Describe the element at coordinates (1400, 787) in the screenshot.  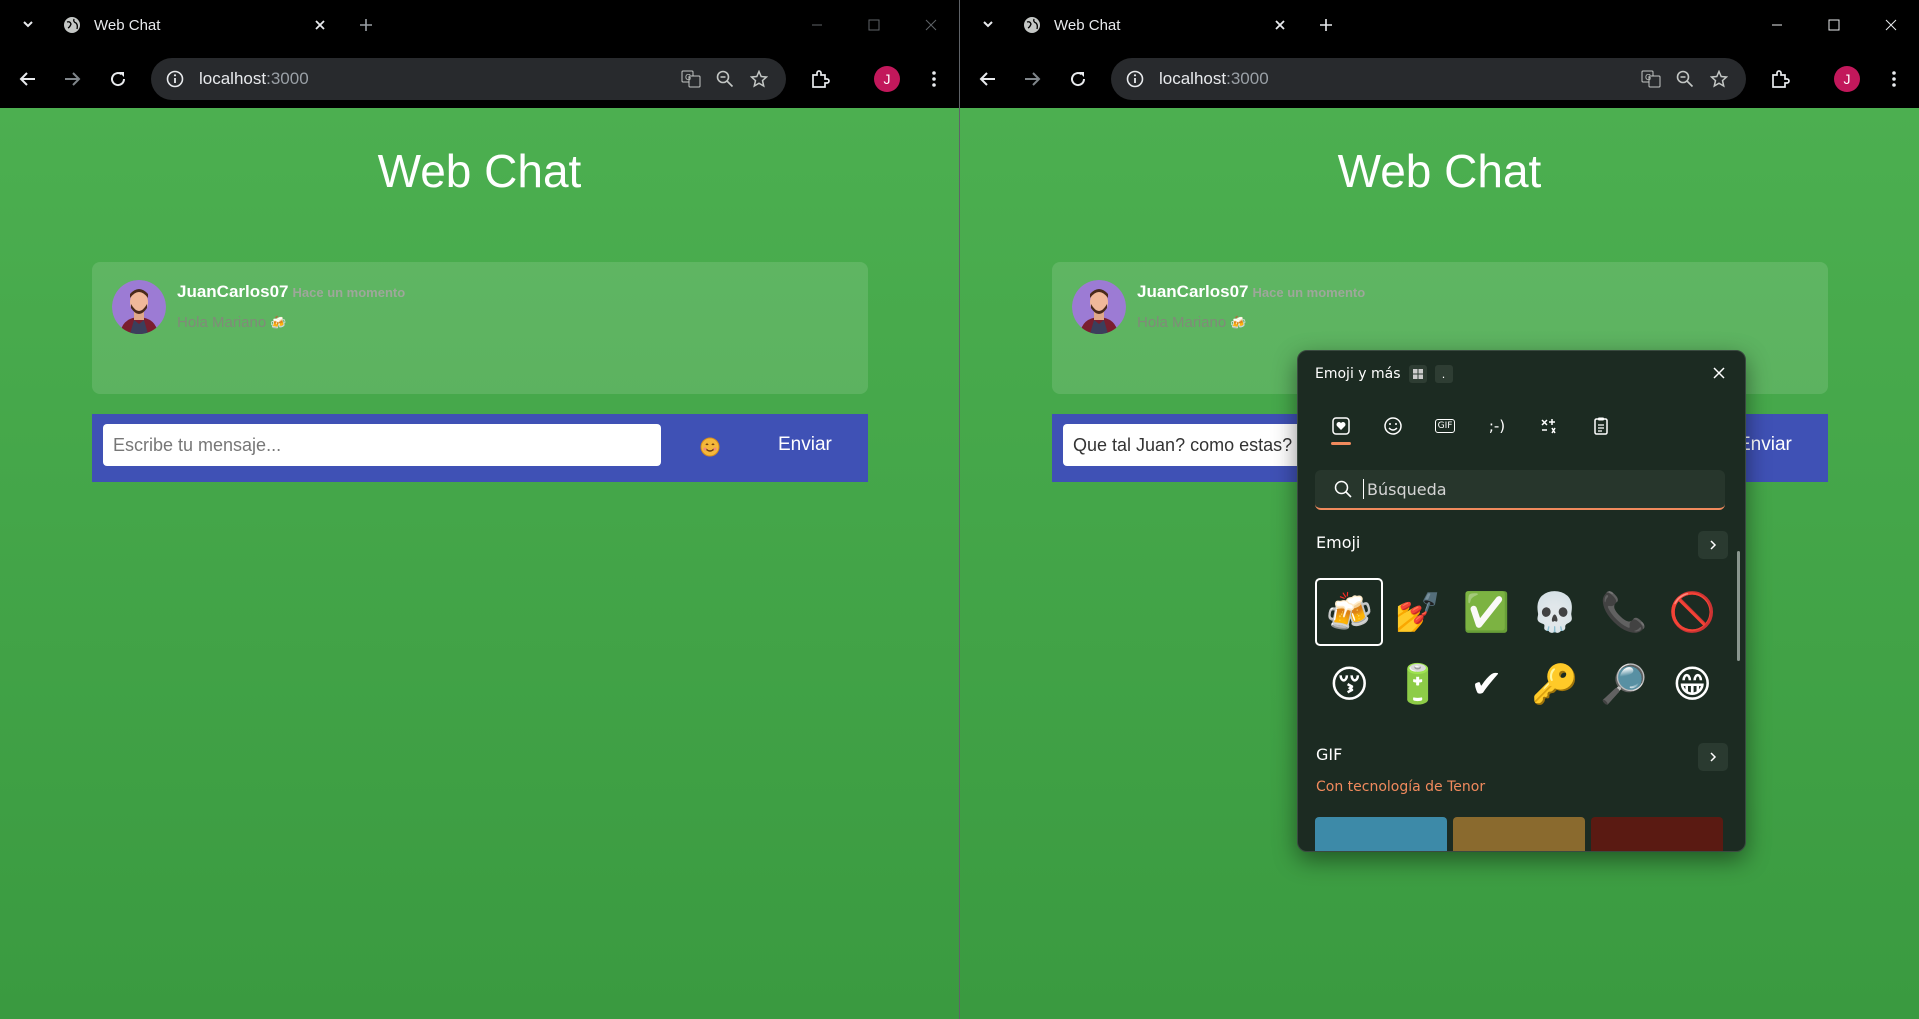
I see `tenor-attribution: Con tecnología de Tenor` at that location.